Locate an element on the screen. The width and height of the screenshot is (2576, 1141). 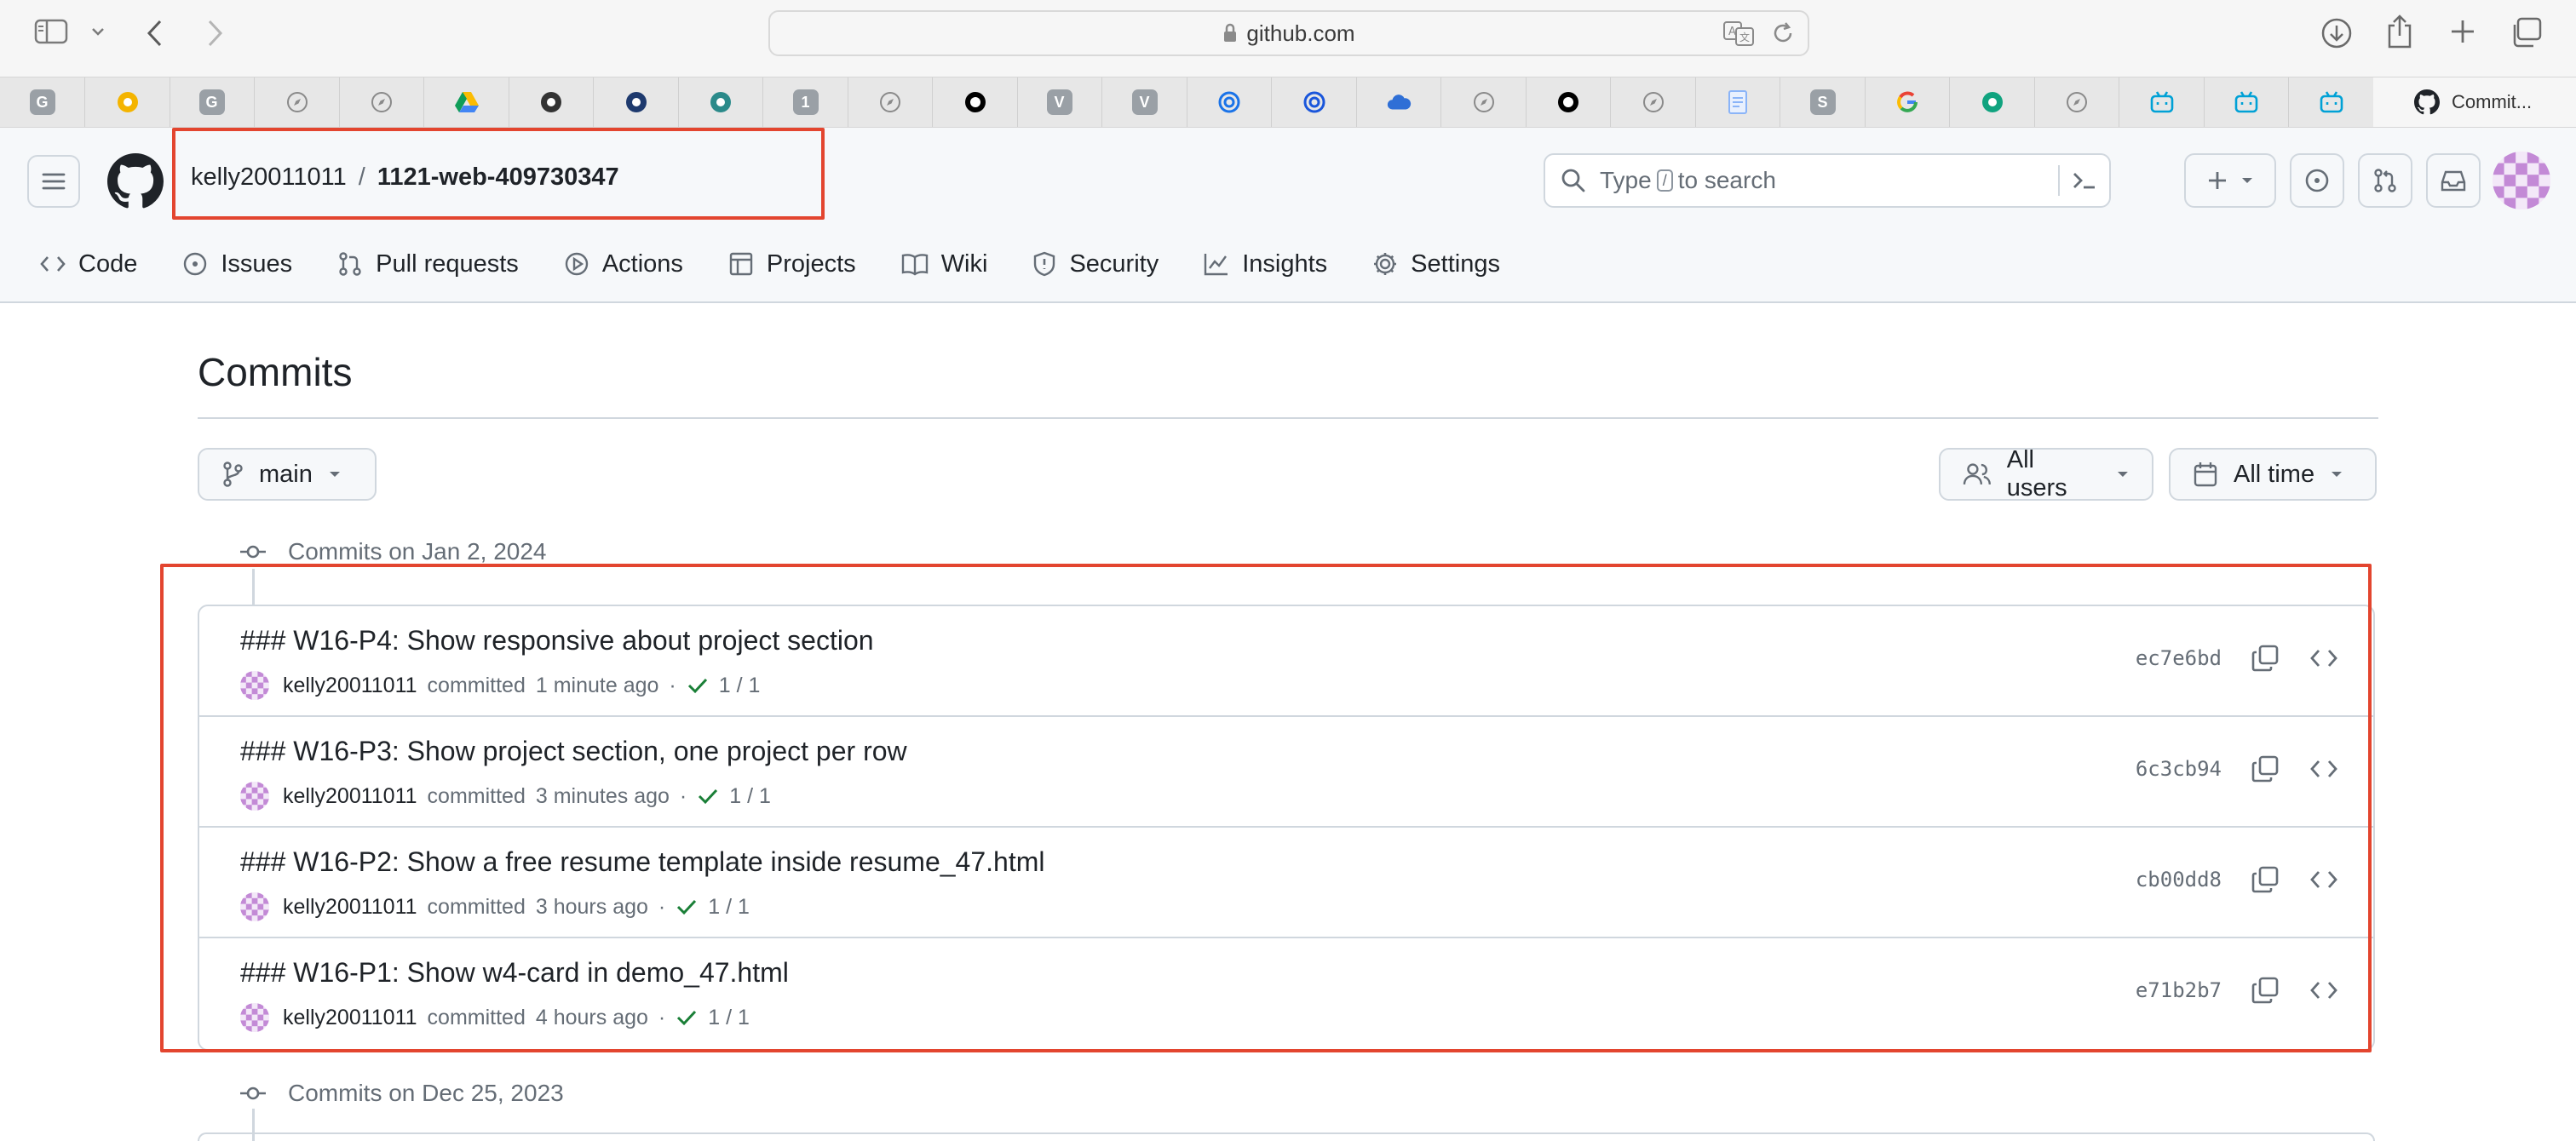
search-input: Type / to search is located at coordinates (1828, 180).